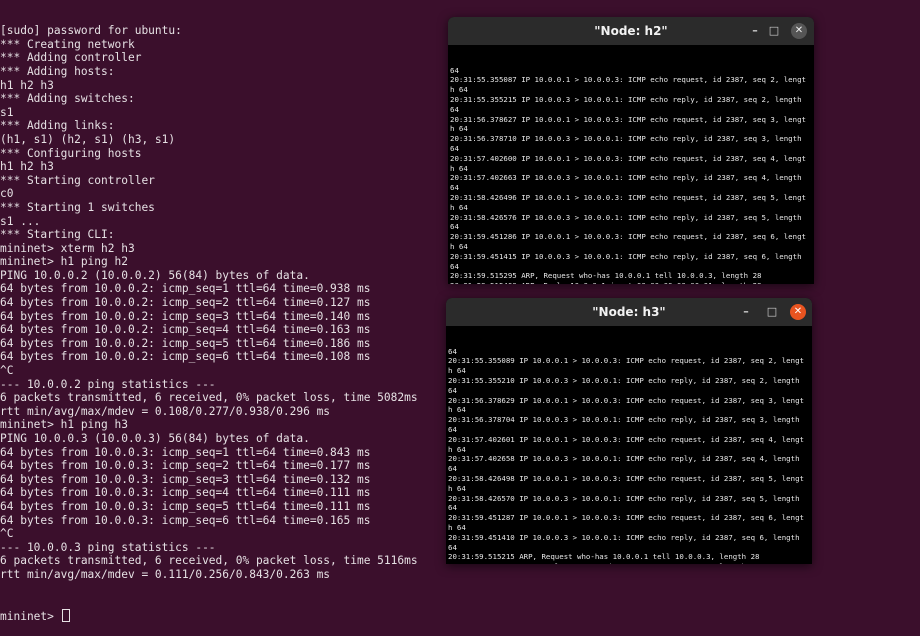  I want to click on terminal-line: *** Creating network, so click(67, 44).